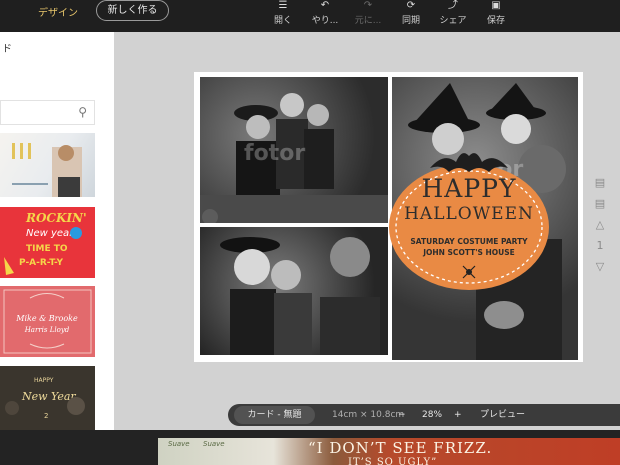 The width and height of the screenshot is (620, 465). I want to click on template-thumb-rockin-new-year: ROCKIN' New year TIME TO P-A-R-T-Y, so click(47, 242).